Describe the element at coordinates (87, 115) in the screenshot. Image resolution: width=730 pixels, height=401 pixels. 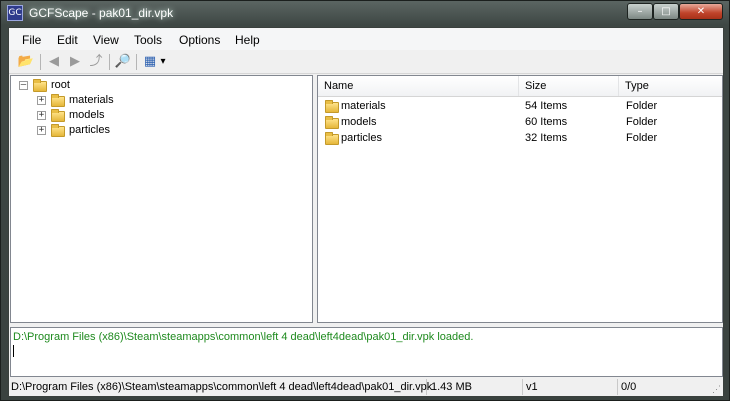
I see `tree-node-label: models` at that location.